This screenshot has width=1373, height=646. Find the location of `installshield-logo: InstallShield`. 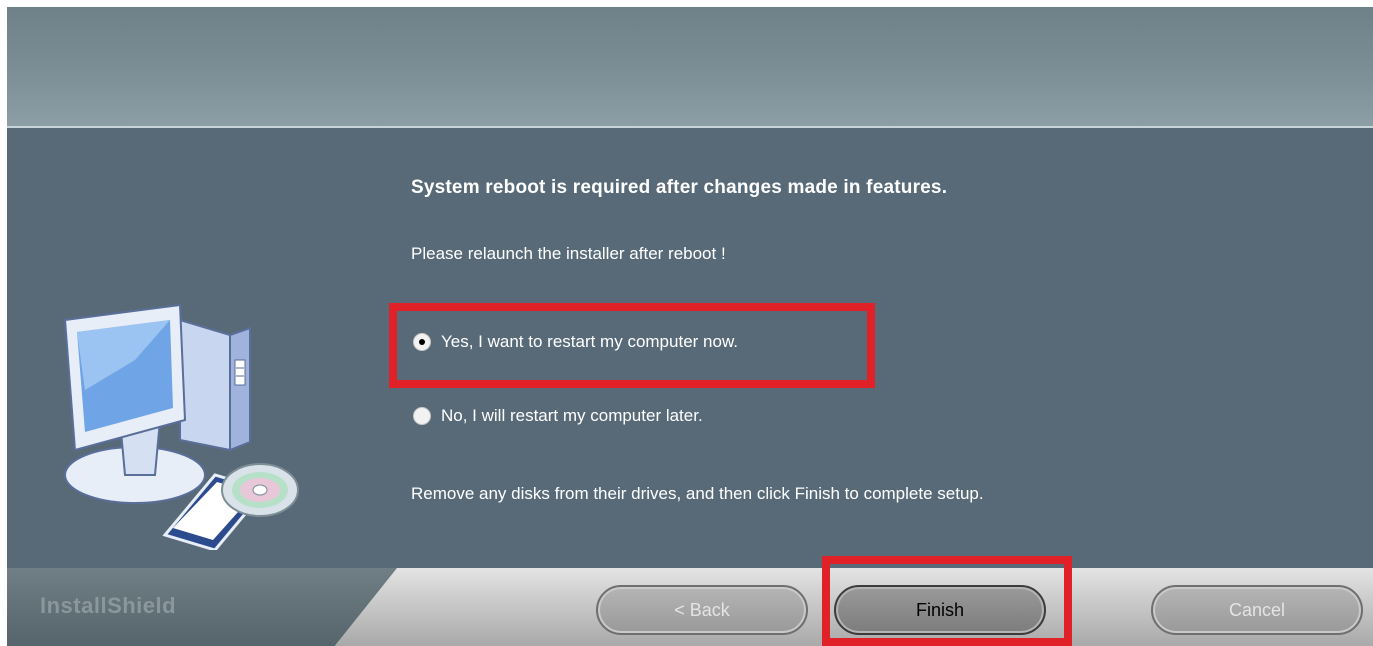

installshield-logo: InstallShield is located at coordinates (108, 605).